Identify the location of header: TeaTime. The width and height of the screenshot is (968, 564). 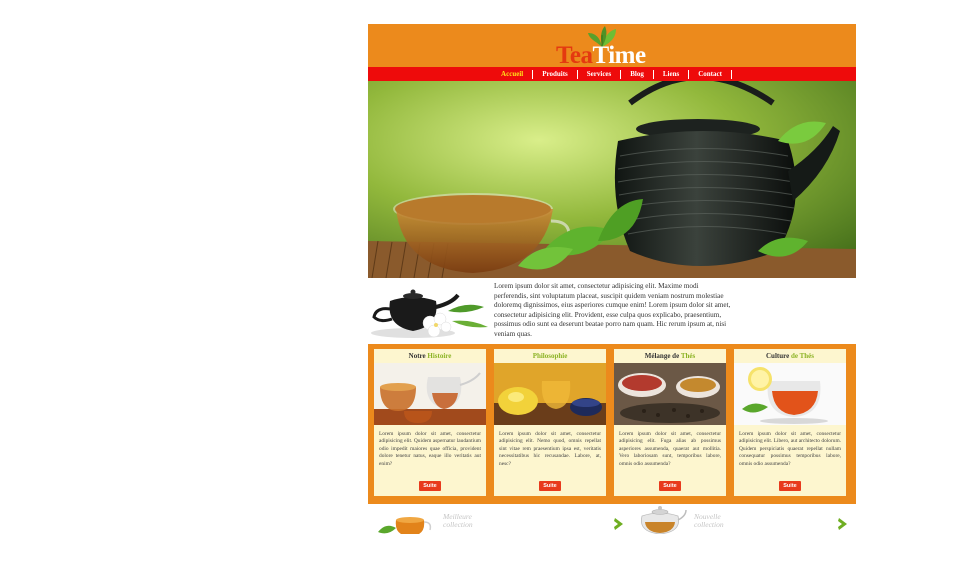
(612, 46).